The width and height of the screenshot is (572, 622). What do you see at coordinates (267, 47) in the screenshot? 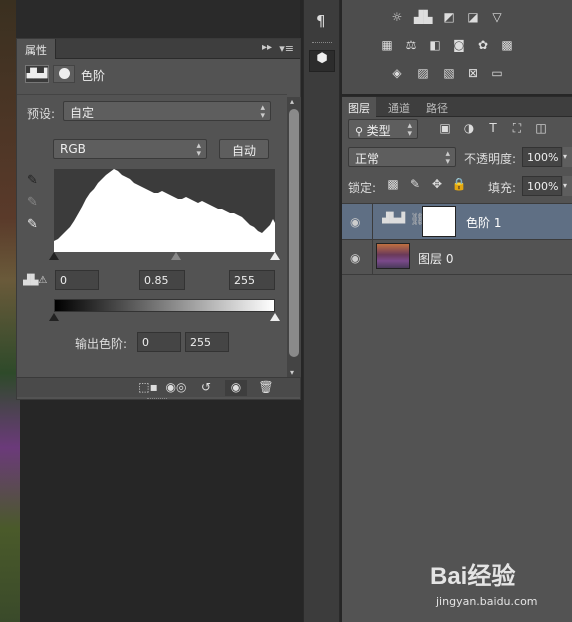
I see `collapse-arrows-icon: ▸▸` at bounding box center [267, 47].